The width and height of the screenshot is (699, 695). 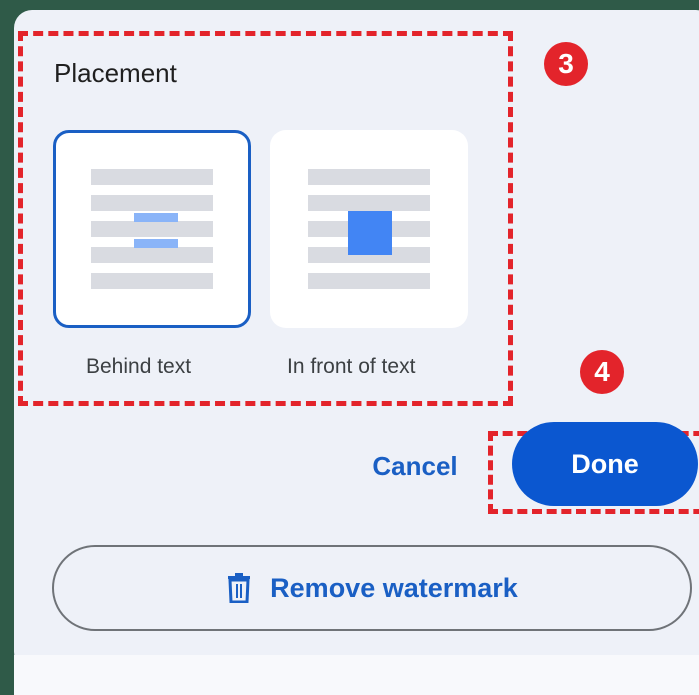 What do you see at coordinates (239, 588) in the screenshot?
I see `trash-icon` at bounding box center [239, 588].